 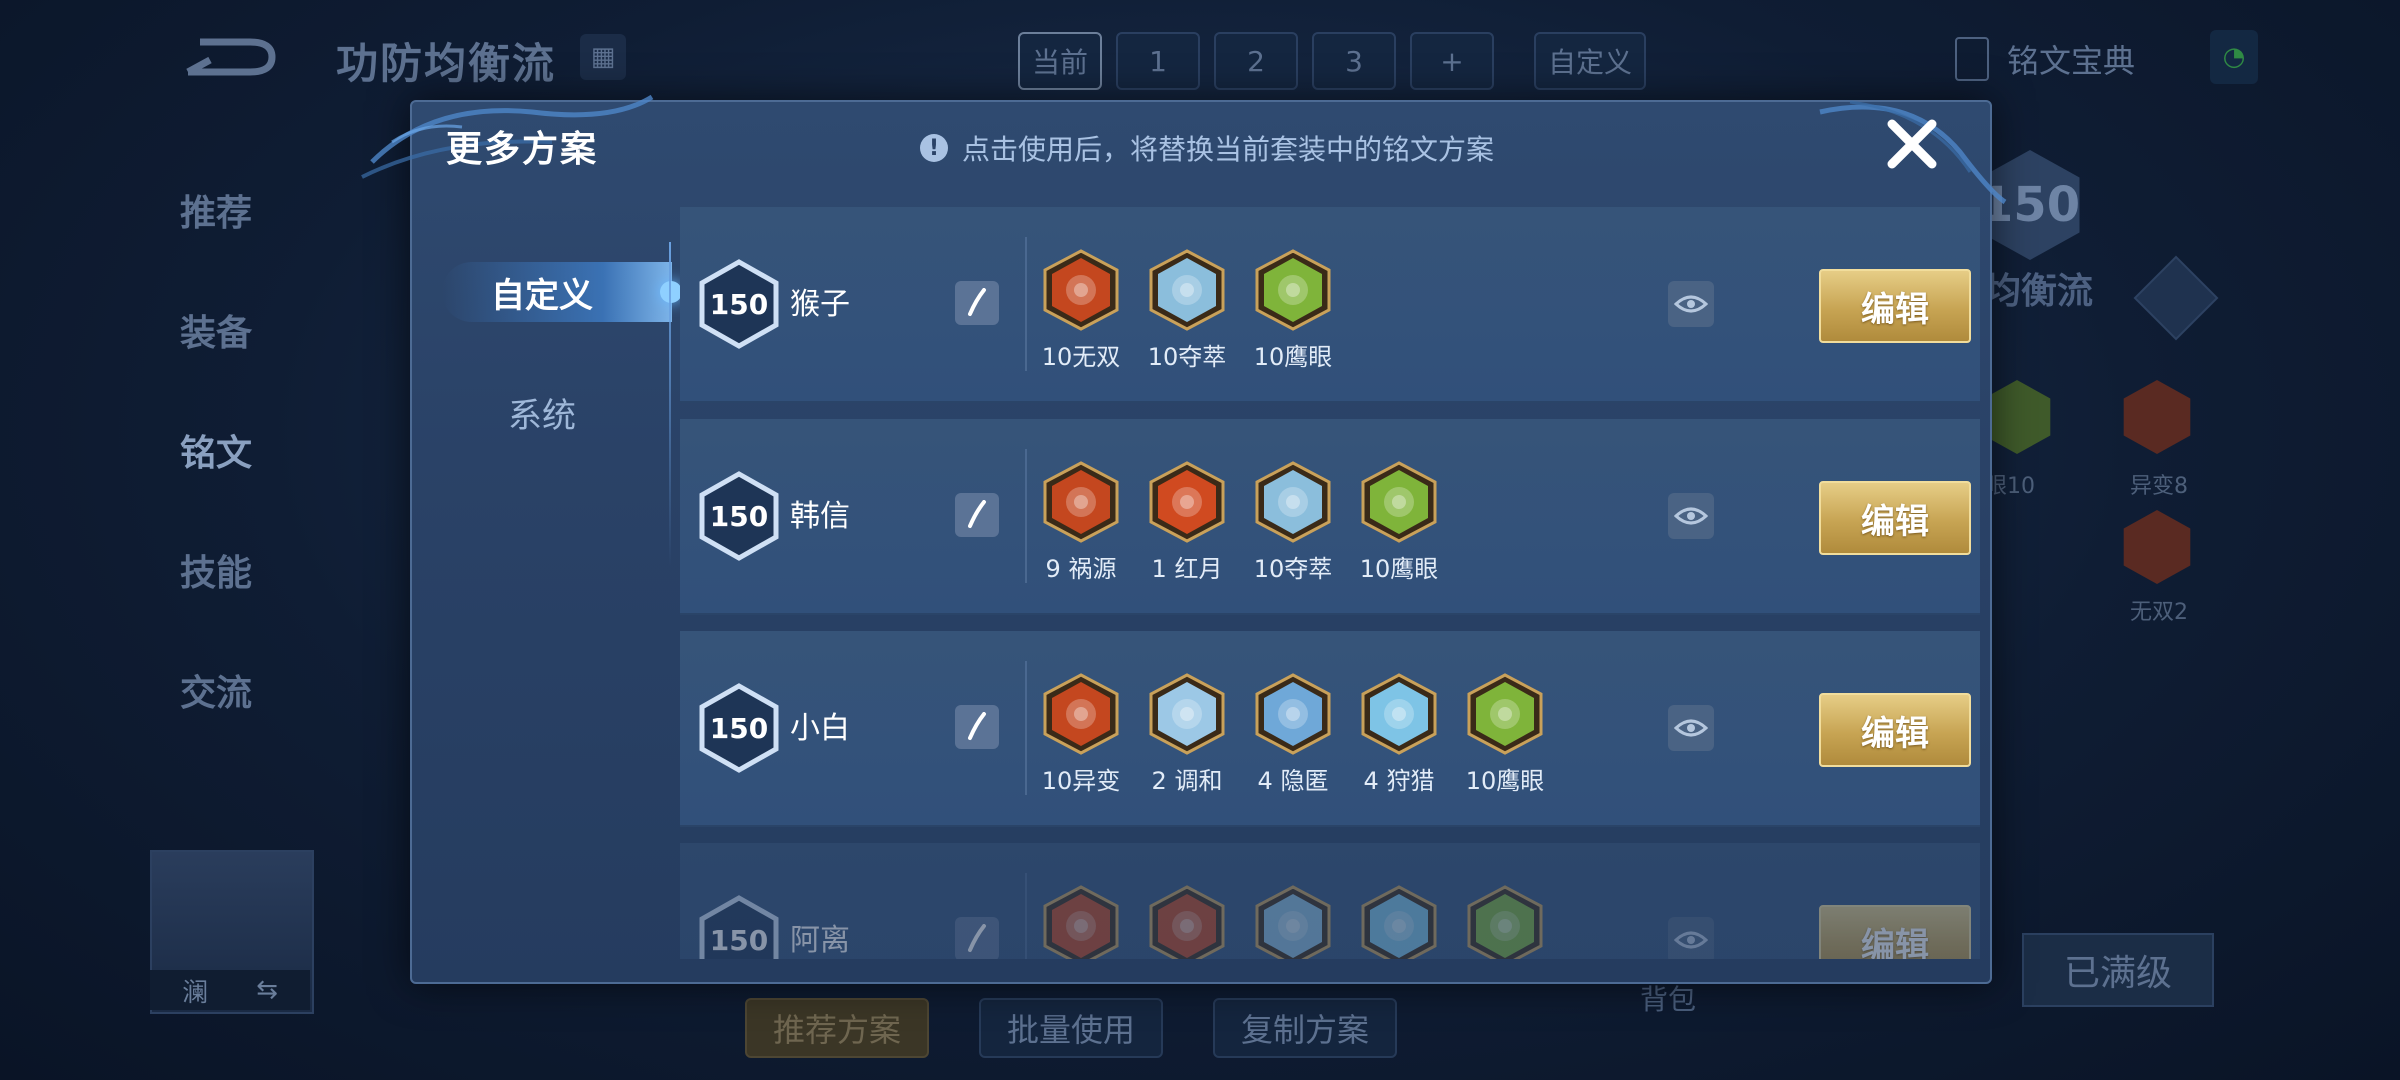 What do you see at coordinates (195, 992) in the screenshot?
I see `hero-name: 澜` at bounding box center [195, 992].